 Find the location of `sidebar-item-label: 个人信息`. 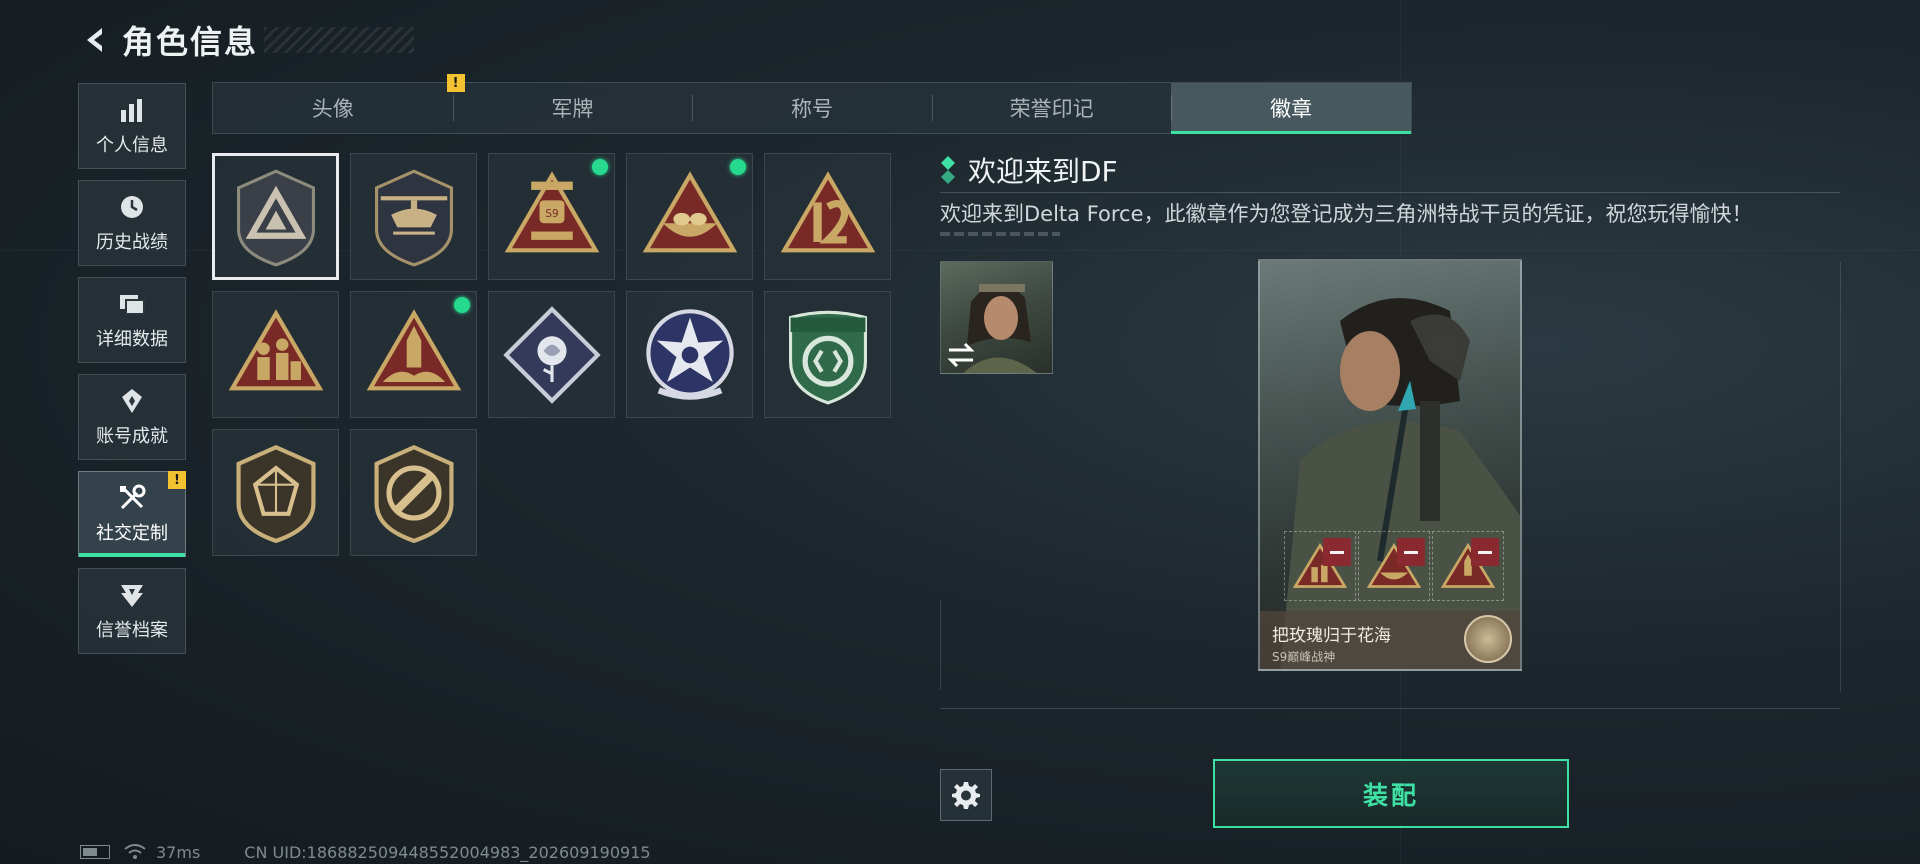

sidebar-item-label: 个人信息 is located at coordinates (132, 145).